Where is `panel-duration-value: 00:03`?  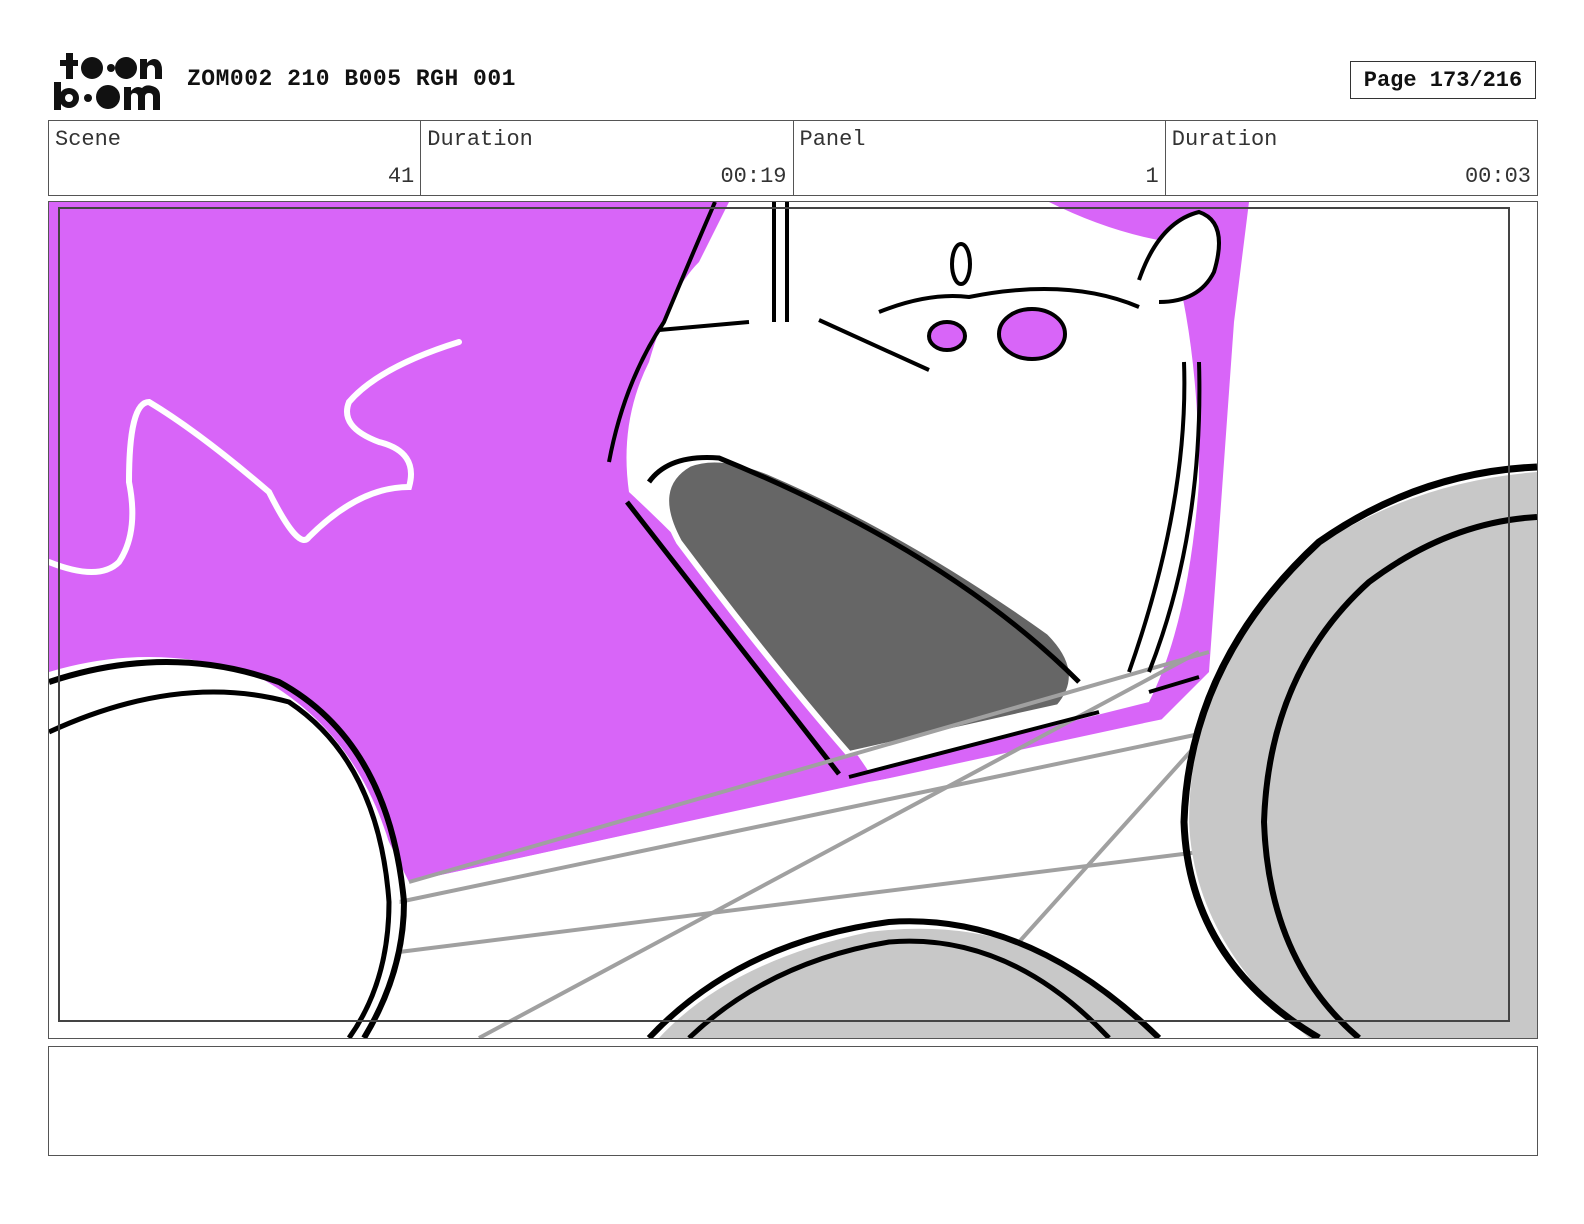
panel-duration-value: 00:03 is located at coordinates (1497, 176).